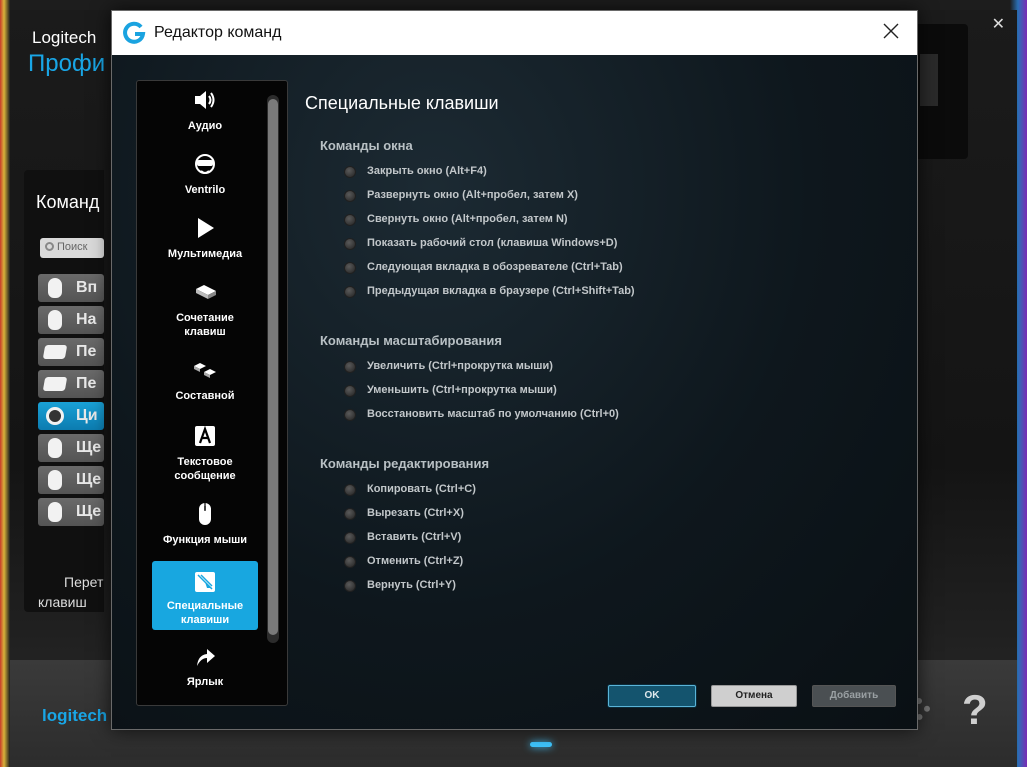 The width and height of the screenshot is (1027, 767). Describe the element at coordinates (205, 380) in the screenshot. I see `sidebar-item-multikey: Составной` at that location.